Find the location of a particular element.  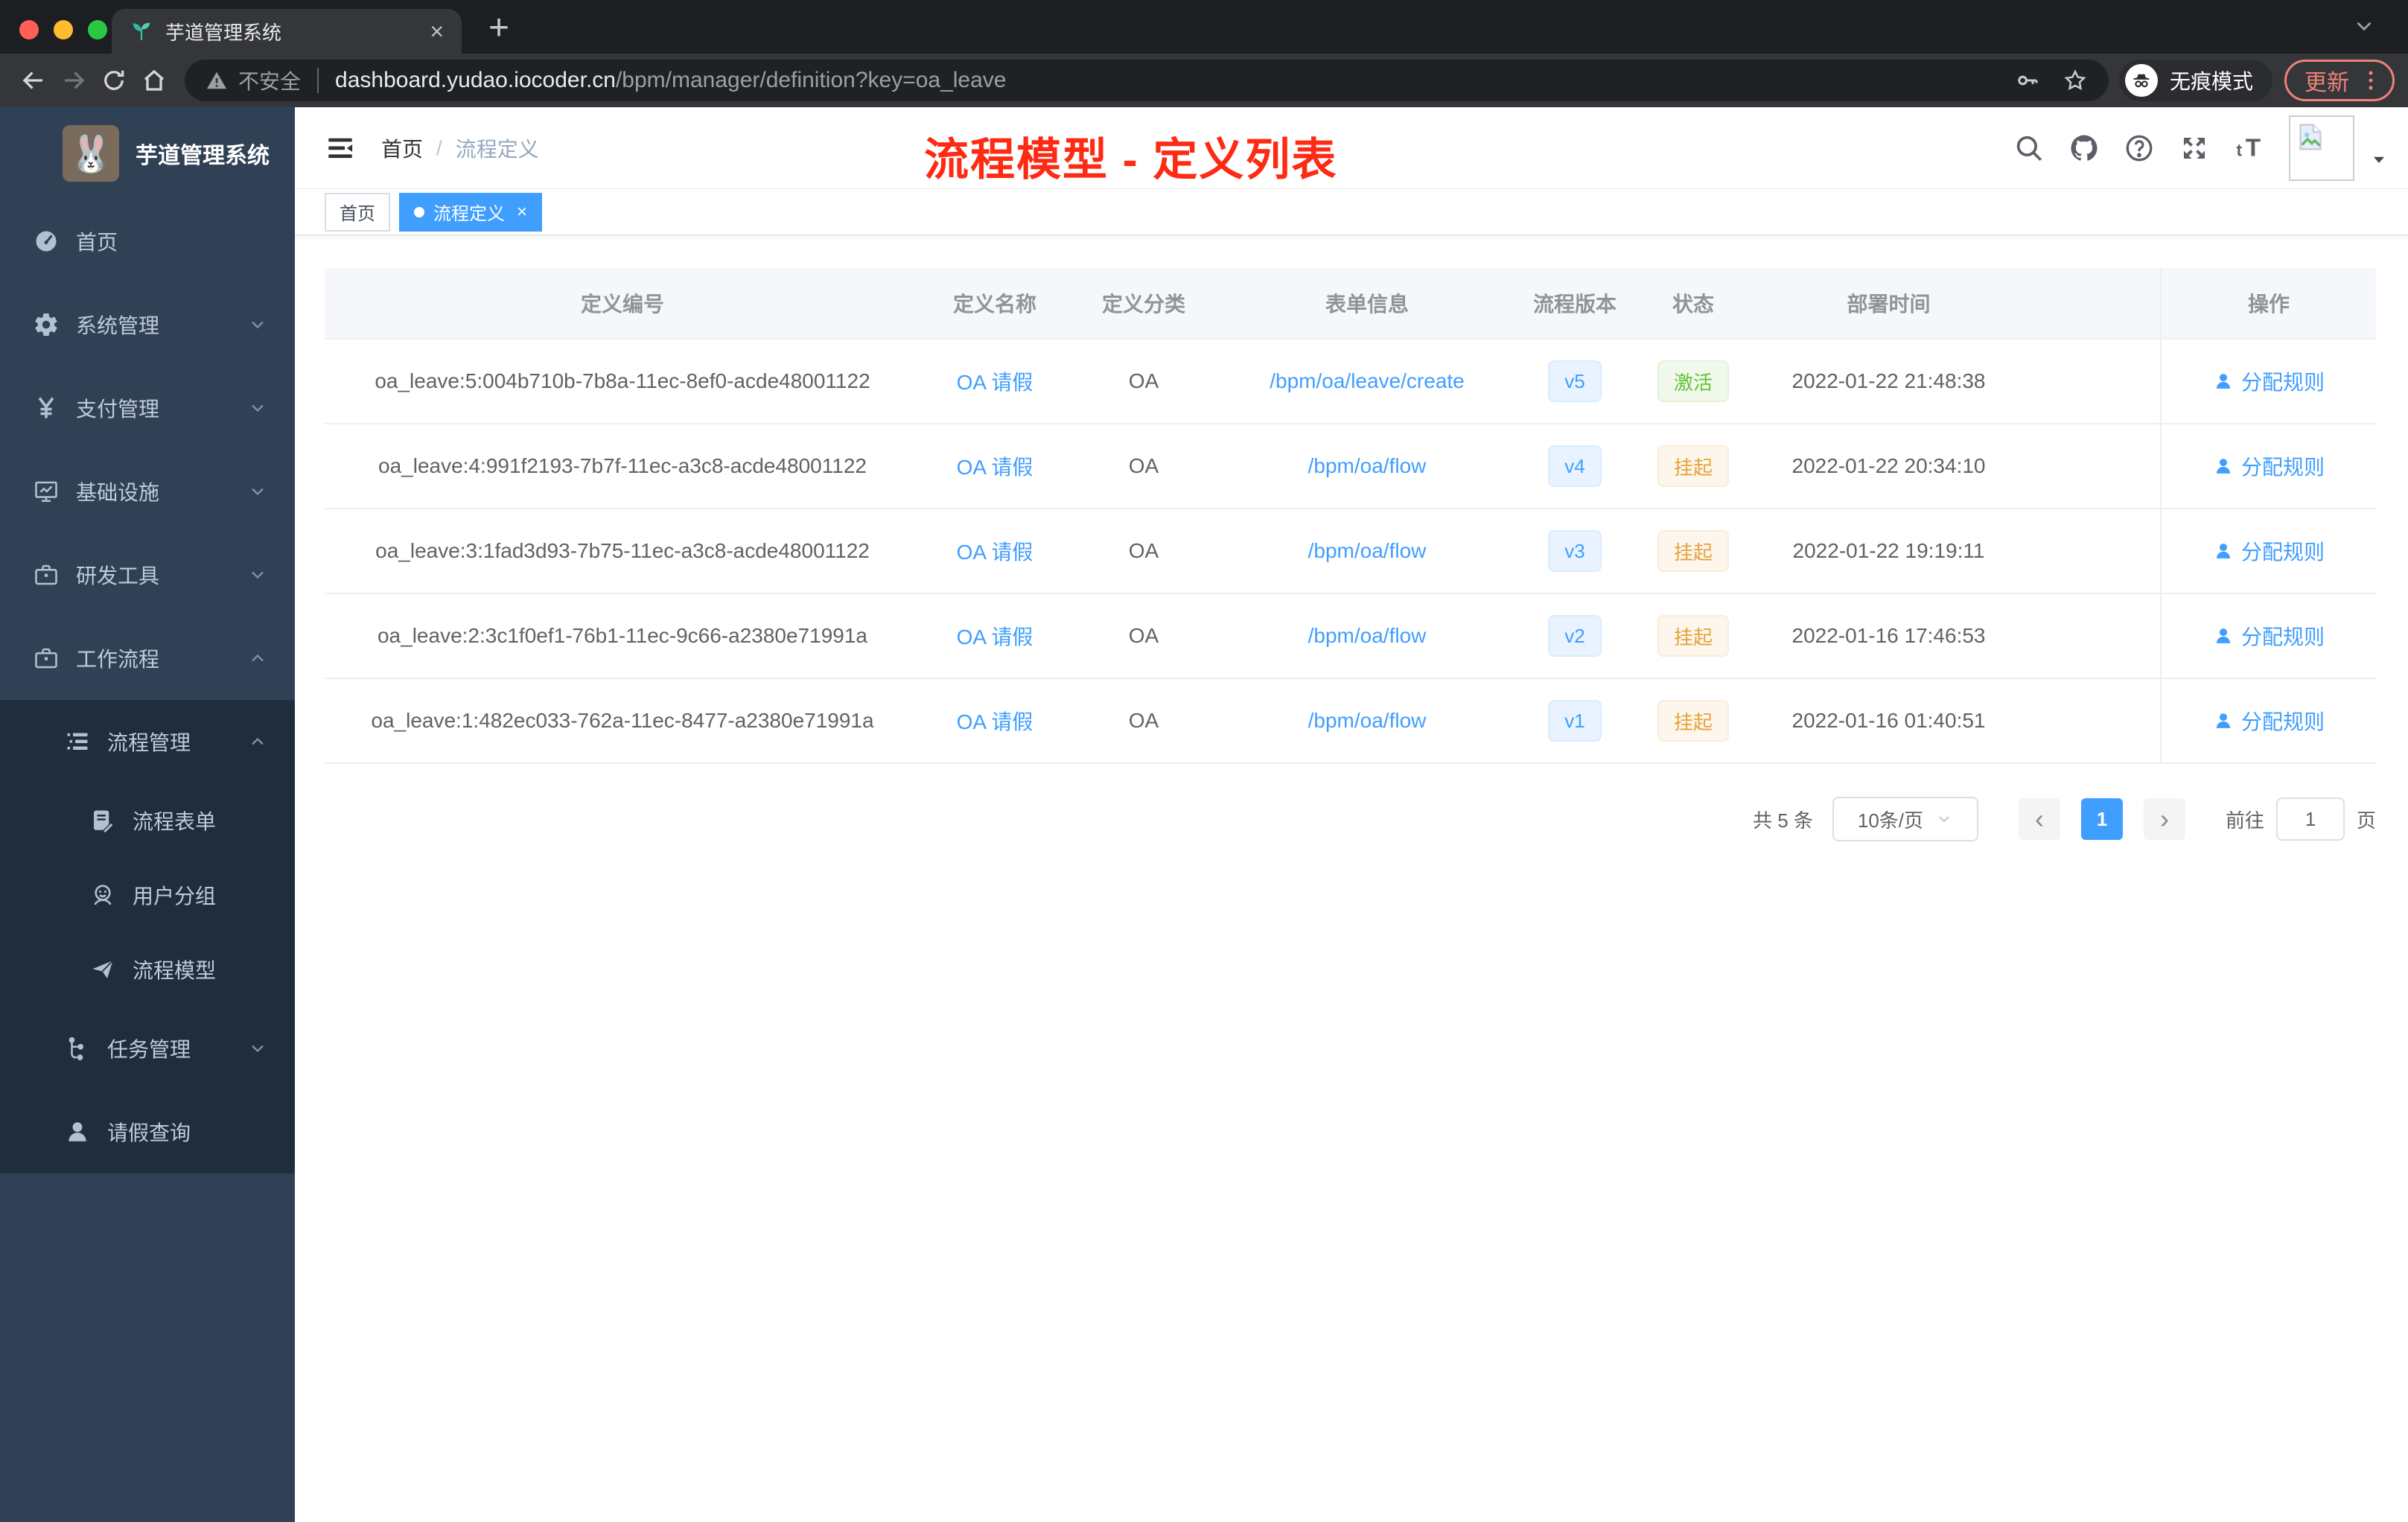

cell-form-info: /bpm/oa/leave/create is located at coordinates (1367, 381).